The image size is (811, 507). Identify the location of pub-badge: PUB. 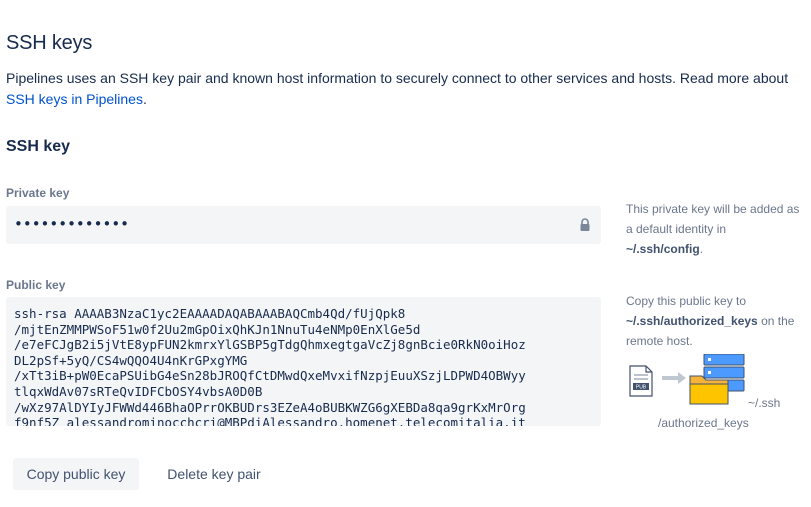
(641, 388).